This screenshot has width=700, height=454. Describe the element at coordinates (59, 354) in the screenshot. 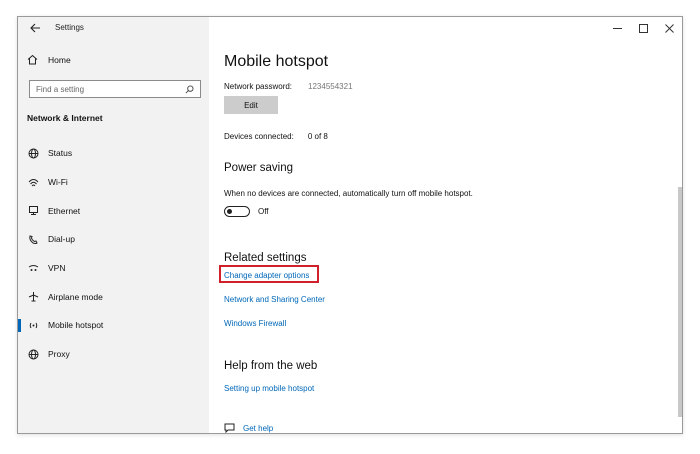

I see `sidebar-item-label: Proxy` at that location.